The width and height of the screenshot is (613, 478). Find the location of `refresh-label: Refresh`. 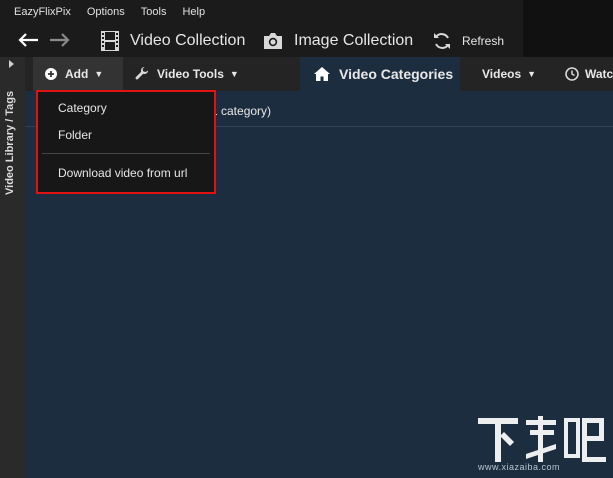

refresh-label: Refresh is located at coordinates (483, 41).